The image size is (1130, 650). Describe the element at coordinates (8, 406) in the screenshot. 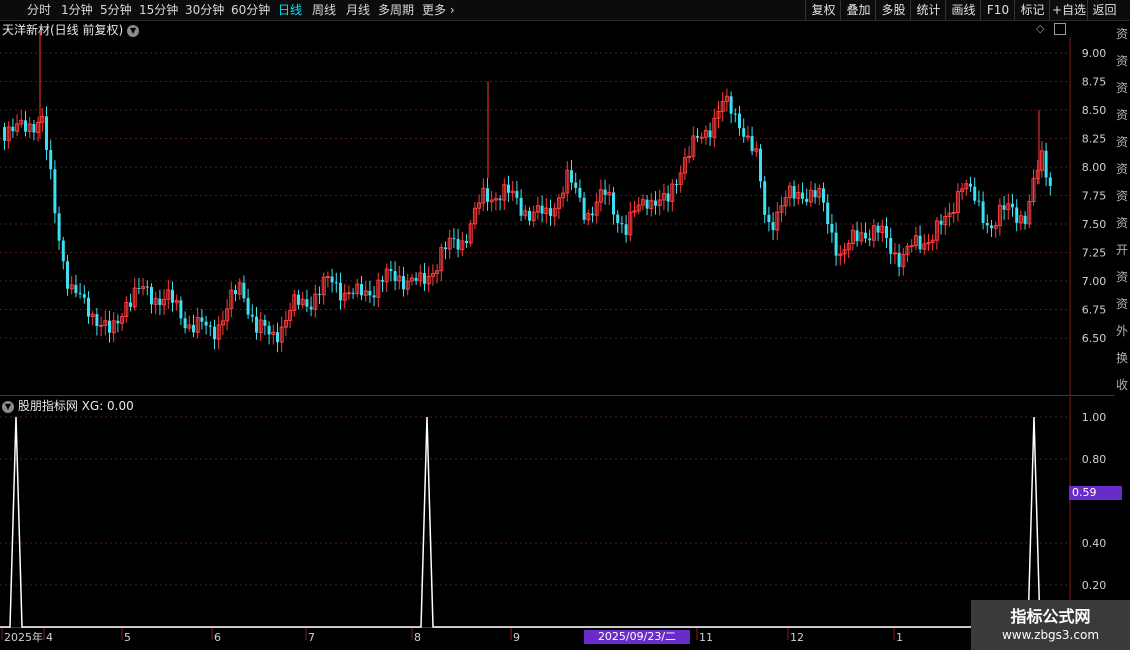

I see `chevron-down-icon: ▼` at that location.